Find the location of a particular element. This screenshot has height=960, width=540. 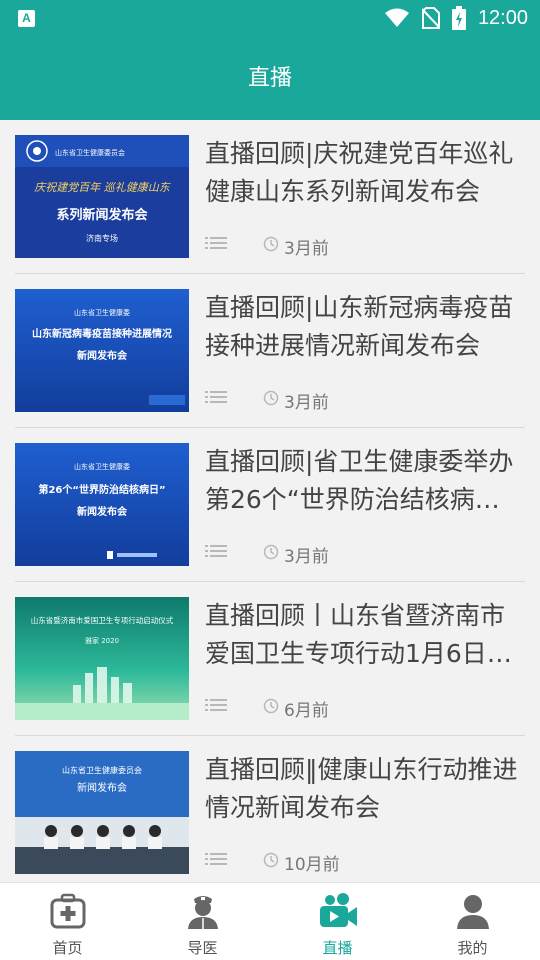

app-bar: 直播 is located at coordinates (270, 78).